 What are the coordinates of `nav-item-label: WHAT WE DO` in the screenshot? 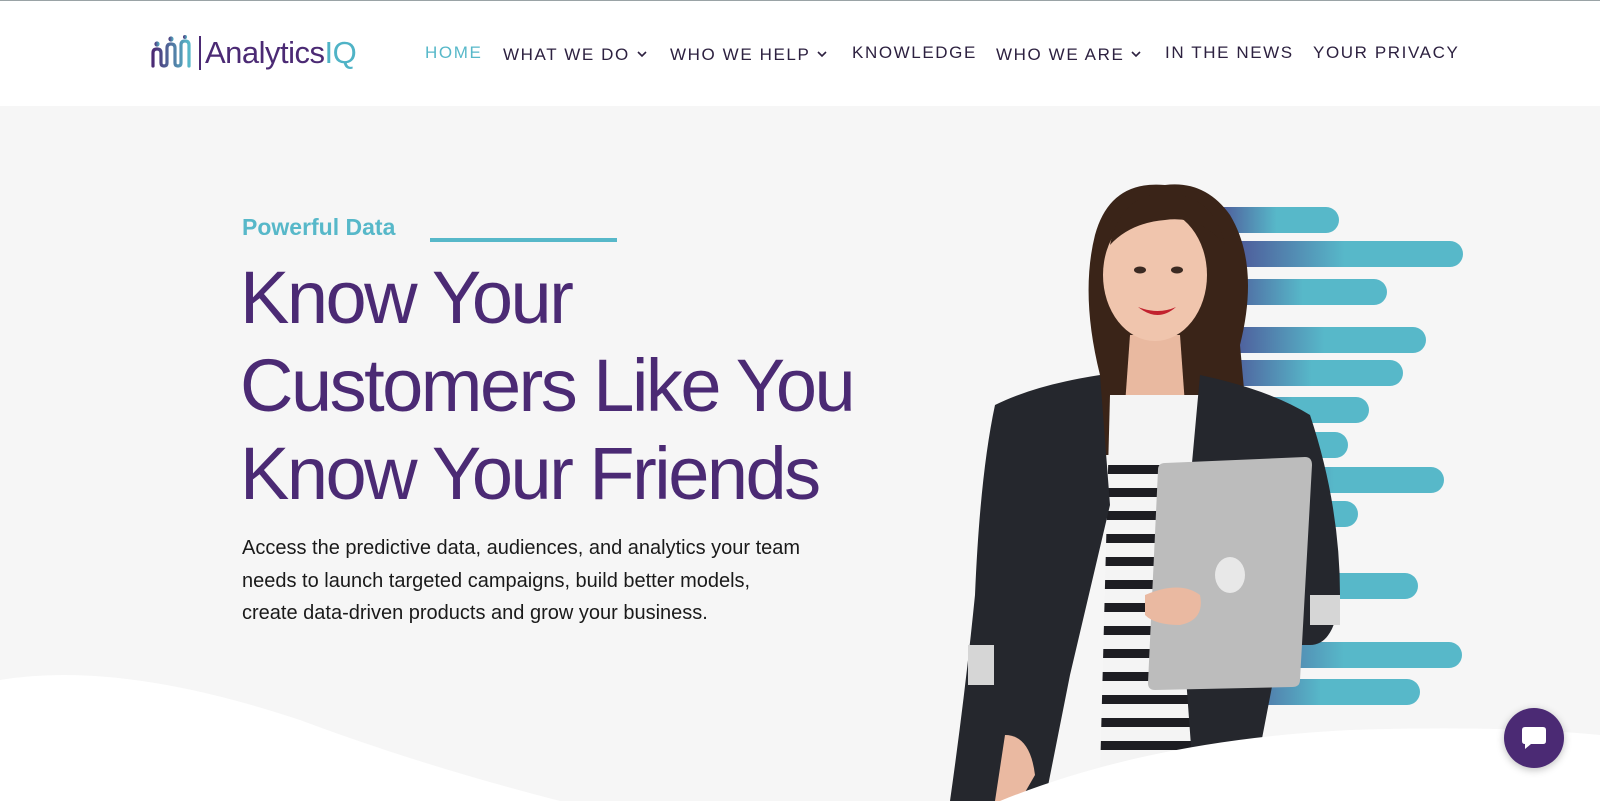 It's located at (566, 54).